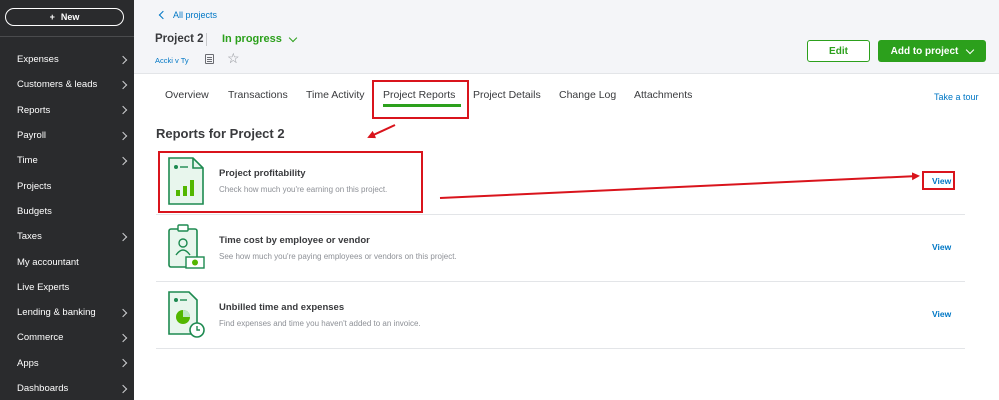 The image size is (999, 400). What do you see at coordinates (67, 287) in the screenshot?
I see `sidebar-item-live-experts: Live Experts` at bounding box center [67, 287].